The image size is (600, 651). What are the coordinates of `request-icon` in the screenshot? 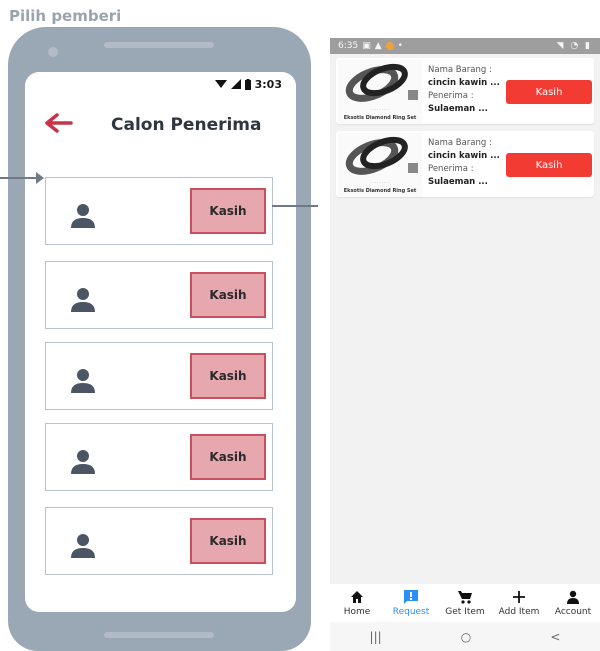 It's located at (411, 597).